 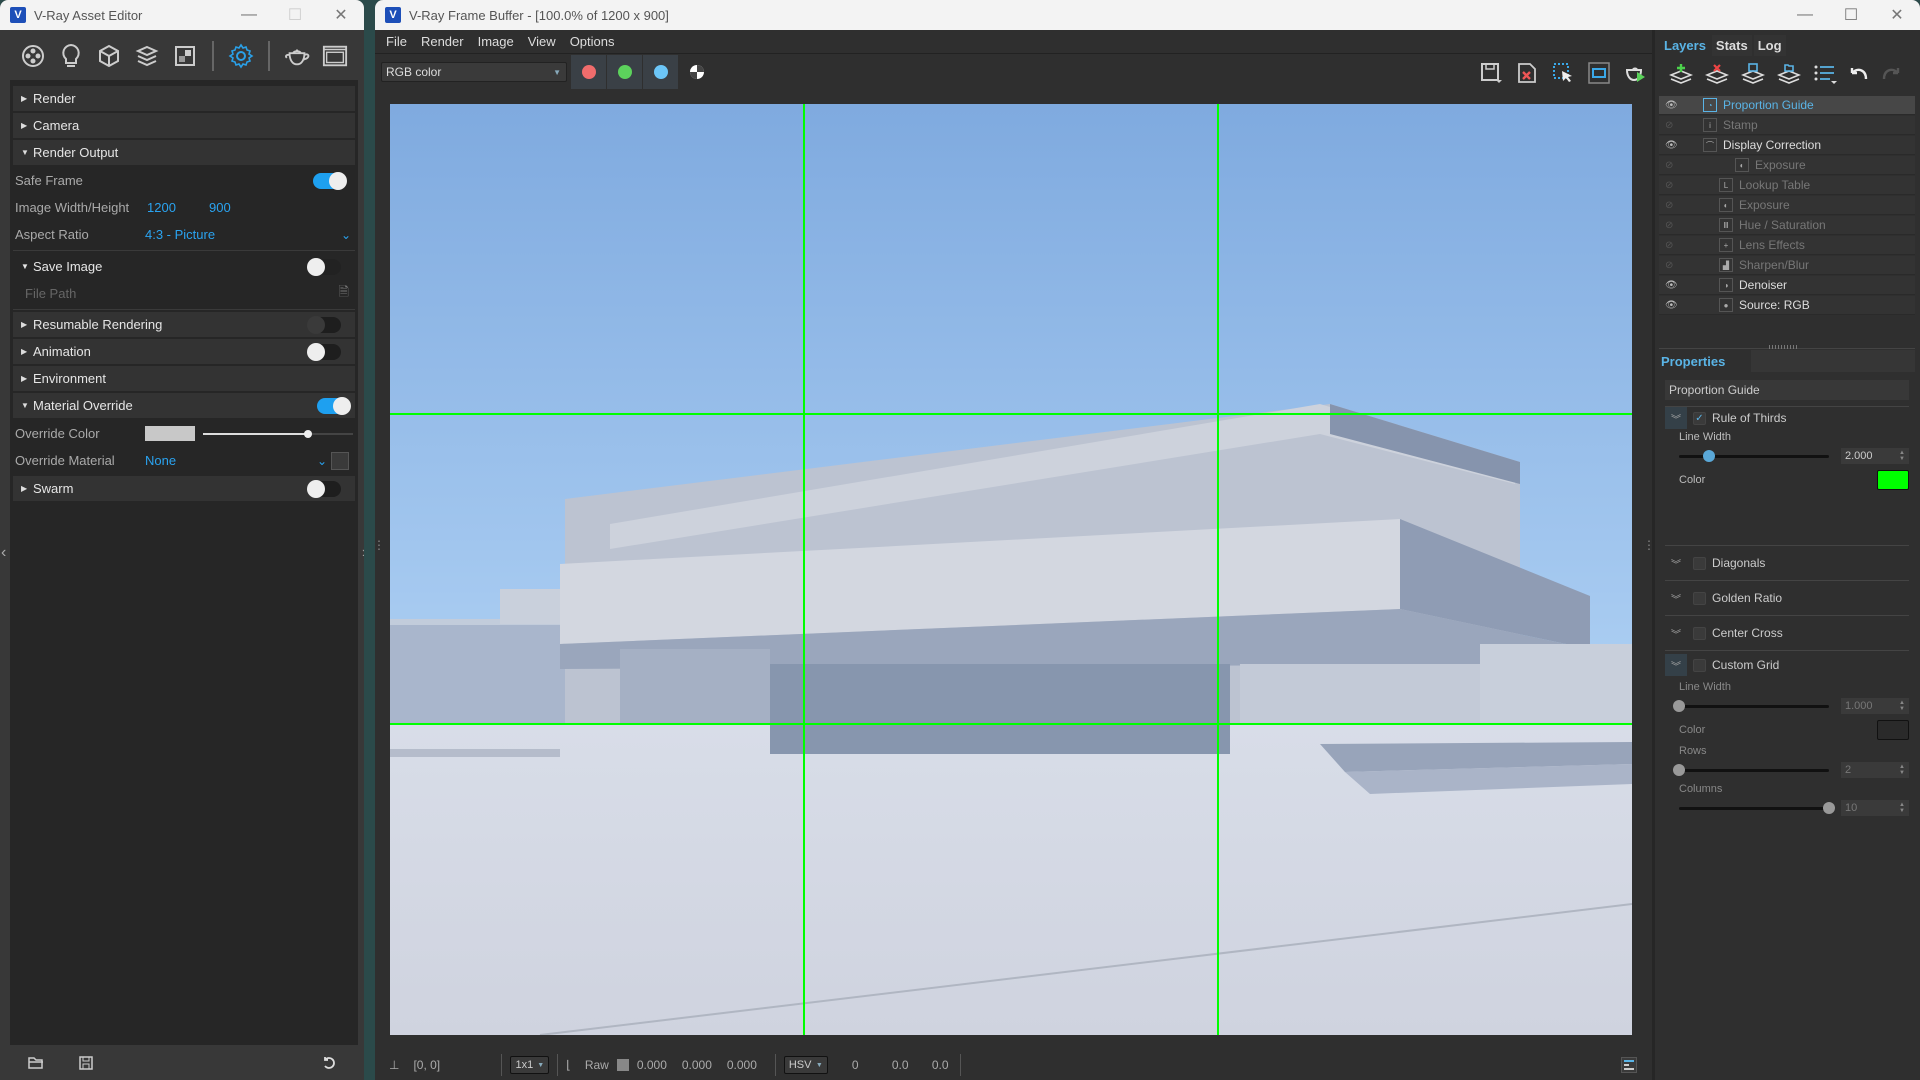 What do you see at coordinates (1769, 45) in the screenshot?
I see `tab-log: Log` at bounding box center [1769, 45].